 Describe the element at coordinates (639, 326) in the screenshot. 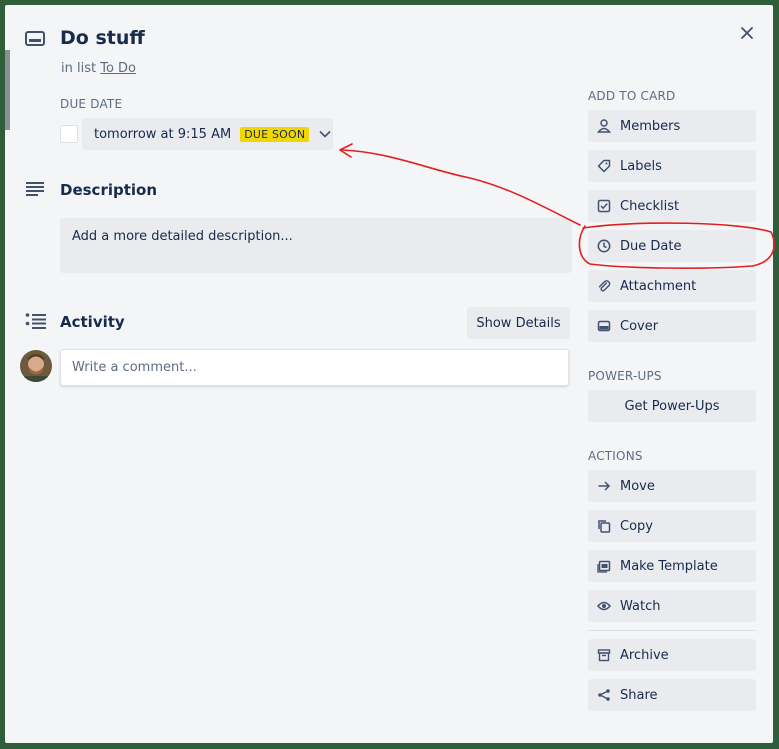

I see `cover-label: Cover` at that location.